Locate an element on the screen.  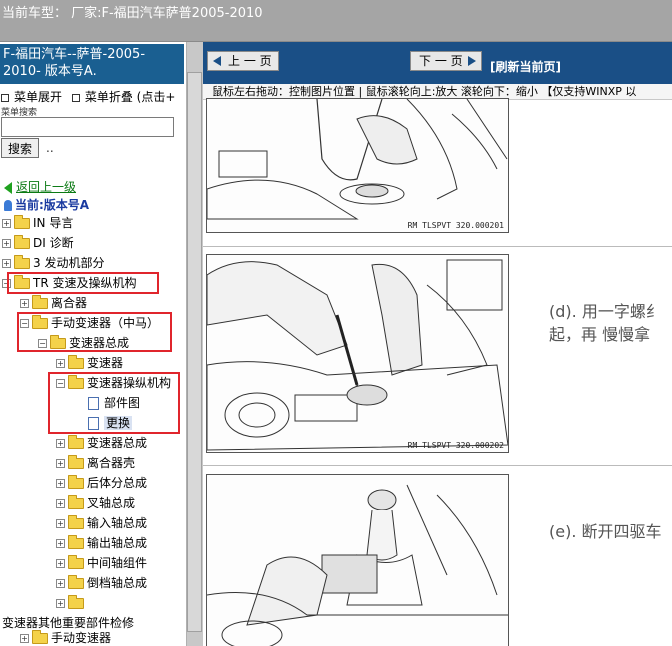
tree-item-label: 变速器 is located at coordinates (105, 363).